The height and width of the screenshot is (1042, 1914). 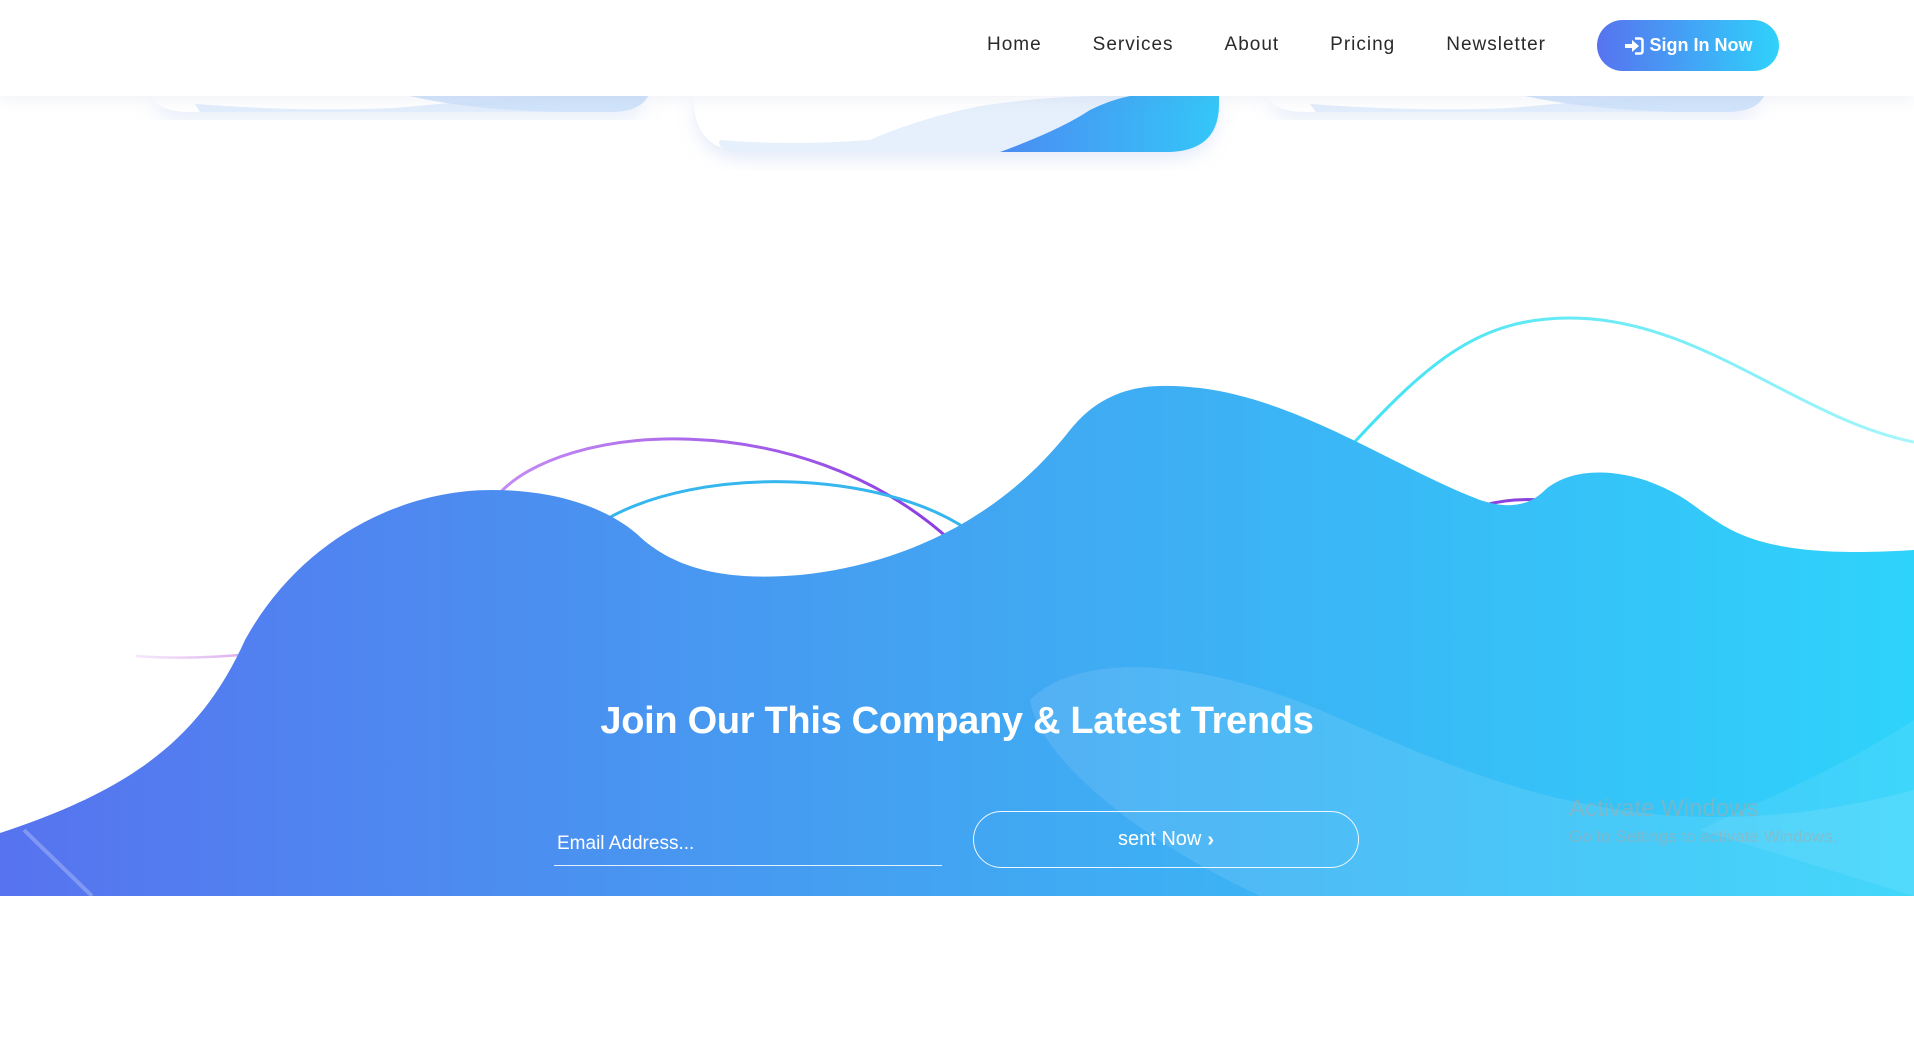 I want to click on nav-item-about: About, so click(x=1252, y=45).